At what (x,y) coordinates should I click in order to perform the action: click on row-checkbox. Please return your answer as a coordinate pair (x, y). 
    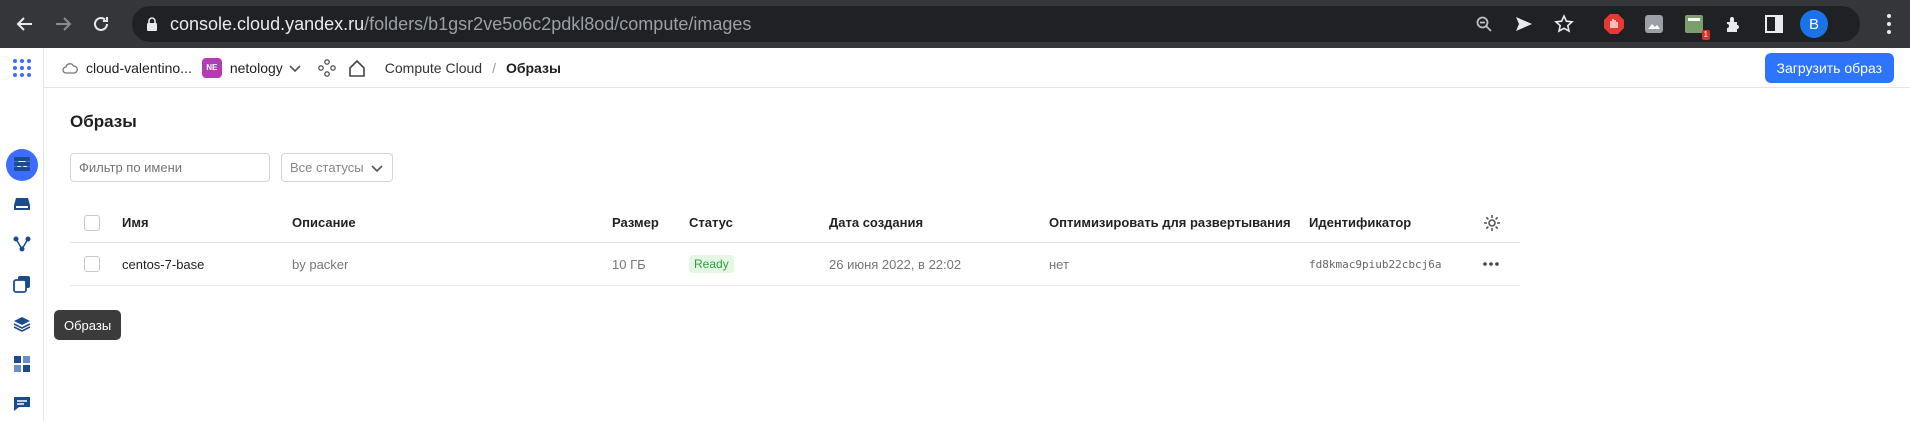
    Looking at the image, I should click on (92, 264).